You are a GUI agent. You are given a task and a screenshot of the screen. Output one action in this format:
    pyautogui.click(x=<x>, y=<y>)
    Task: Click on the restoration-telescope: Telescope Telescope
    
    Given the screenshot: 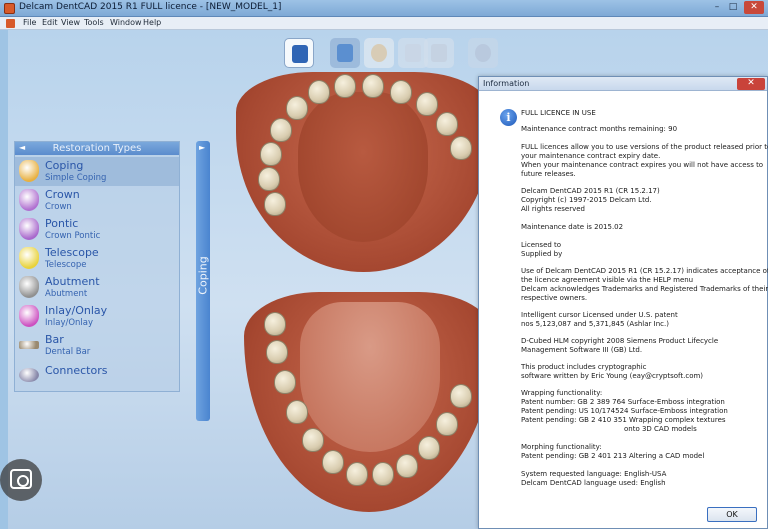 What is the action you would take?
    pyautogui.click(x=97, y=258)
    